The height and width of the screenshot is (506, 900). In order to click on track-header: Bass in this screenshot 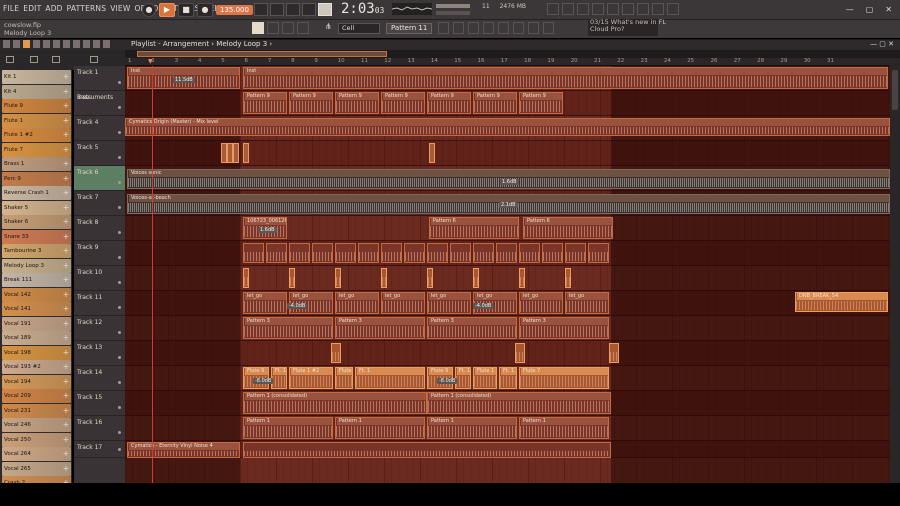, I will do `click(99, 103)`.